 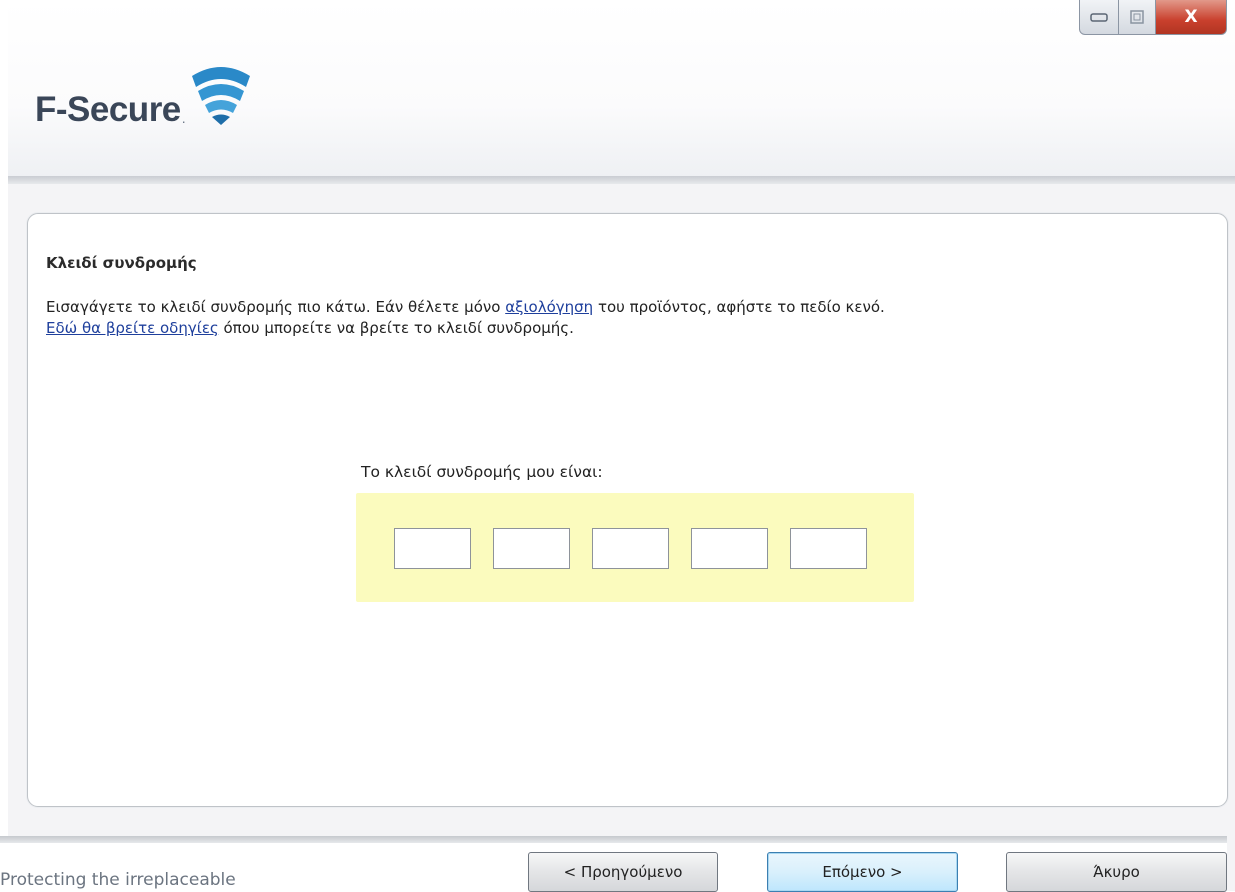 I want to click on instructions-part2: του προϊόντος, αφήστε το πεδίο κενό., so click(x=739, y=307).